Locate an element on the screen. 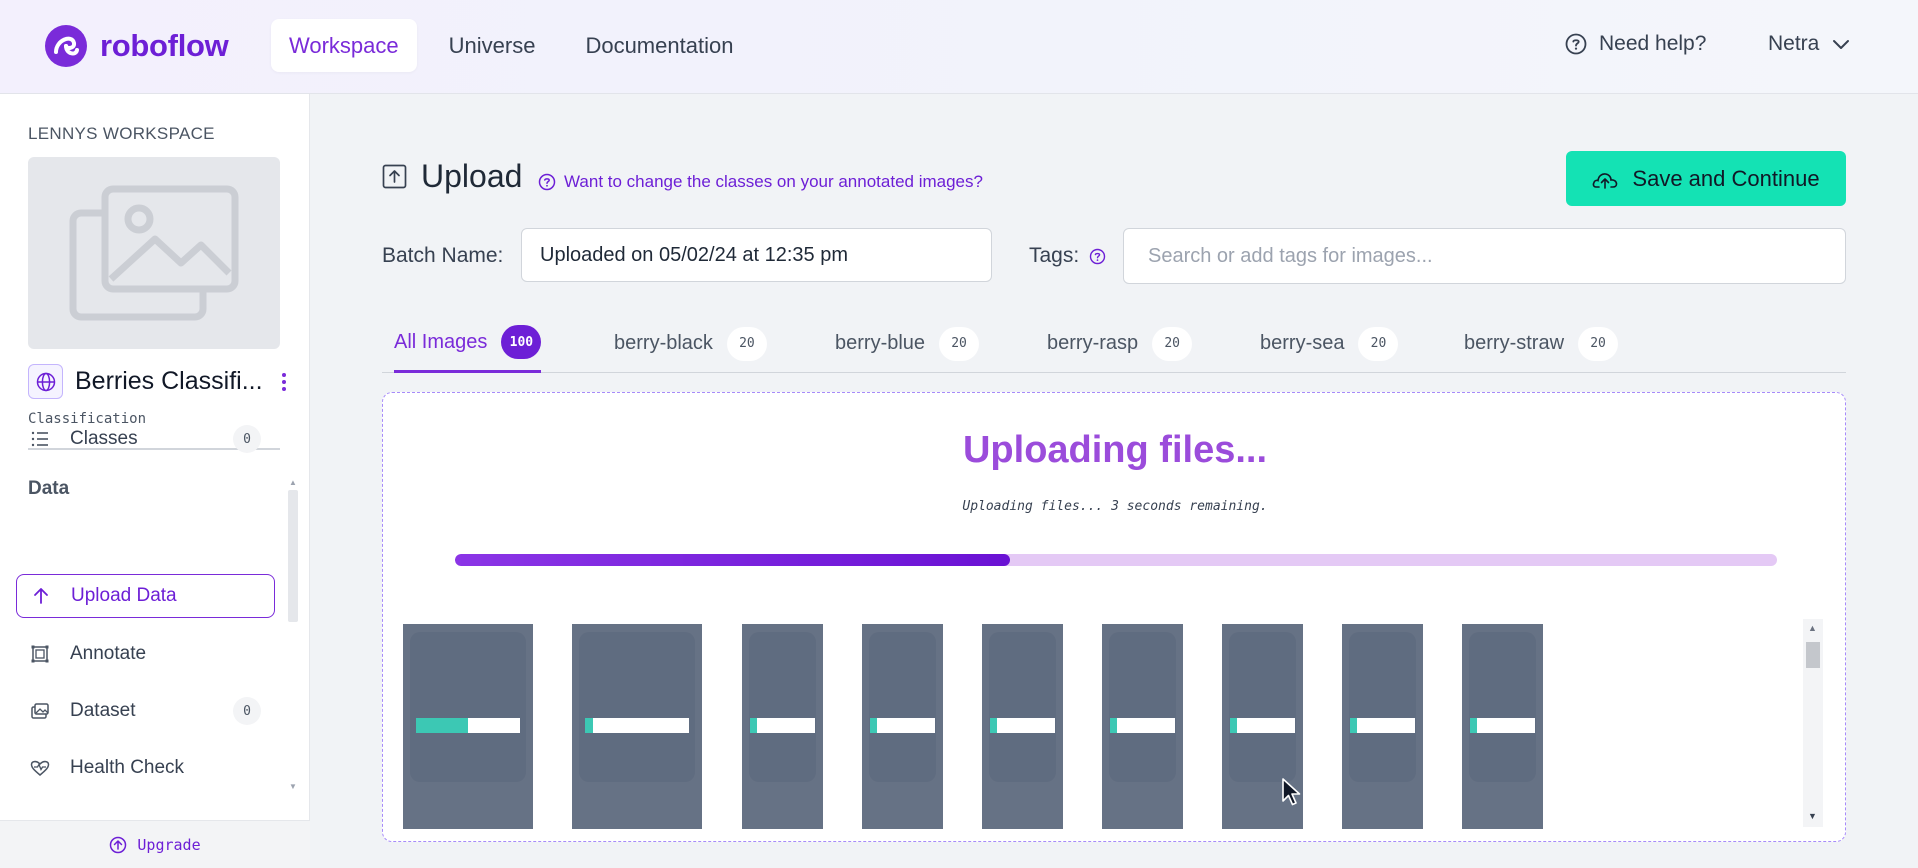 The image size is (1918, 868). heart-pulse-icon is located at coordinates (40, 768).